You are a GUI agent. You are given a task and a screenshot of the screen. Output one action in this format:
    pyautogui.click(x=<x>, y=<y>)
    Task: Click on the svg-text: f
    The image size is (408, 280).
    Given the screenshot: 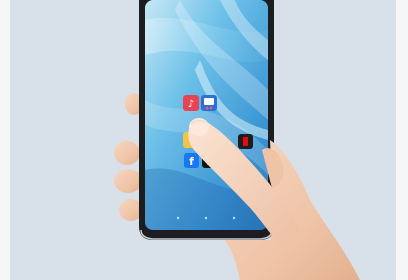 What is the action you would take?
    pyautogui.click(x=191, y=161)
    